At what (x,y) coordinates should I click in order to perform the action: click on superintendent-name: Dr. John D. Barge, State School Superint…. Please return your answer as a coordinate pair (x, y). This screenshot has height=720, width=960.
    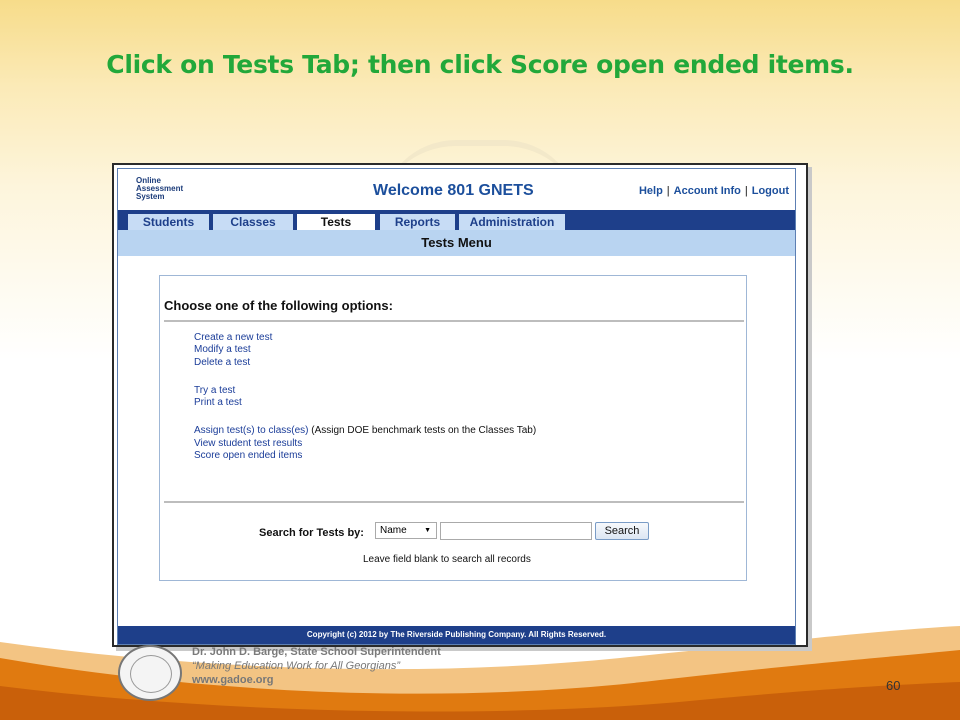
    Looking at the image, I should click on (316, 652).